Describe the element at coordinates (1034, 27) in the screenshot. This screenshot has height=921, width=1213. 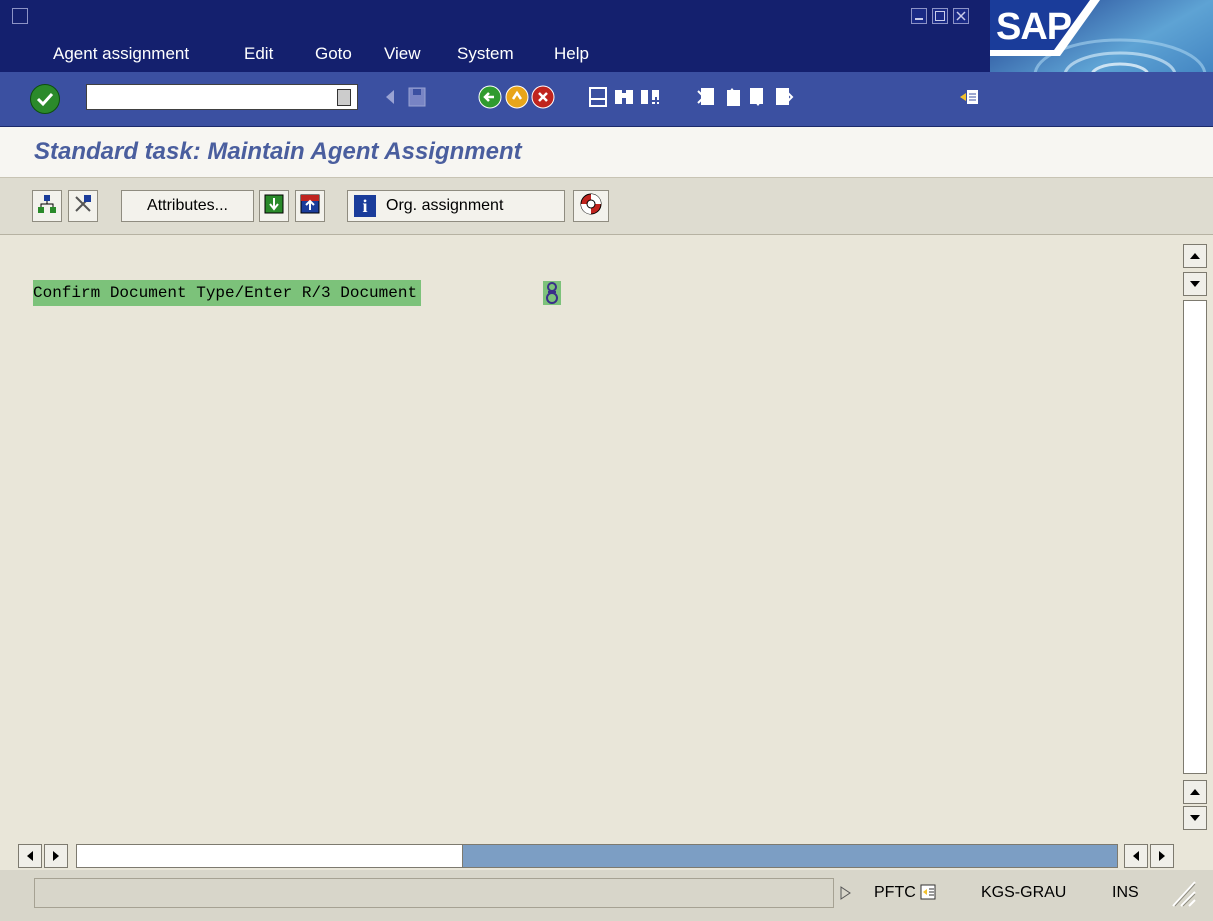
I see `sap-logo-text: SAP` at that location.